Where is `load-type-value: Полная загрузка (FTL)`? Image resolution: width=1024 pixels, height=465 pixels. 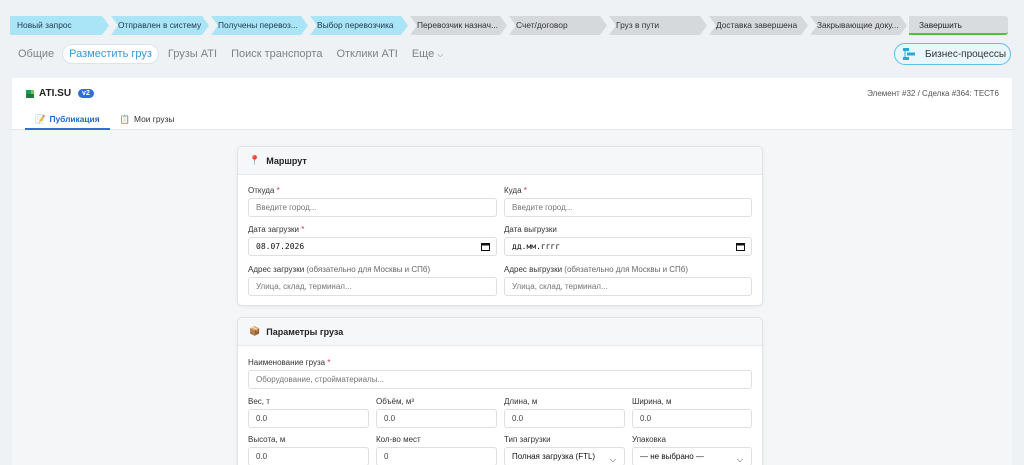
load-type-value: Полная загрузка (FTL) is located at coordinates (554, 456).